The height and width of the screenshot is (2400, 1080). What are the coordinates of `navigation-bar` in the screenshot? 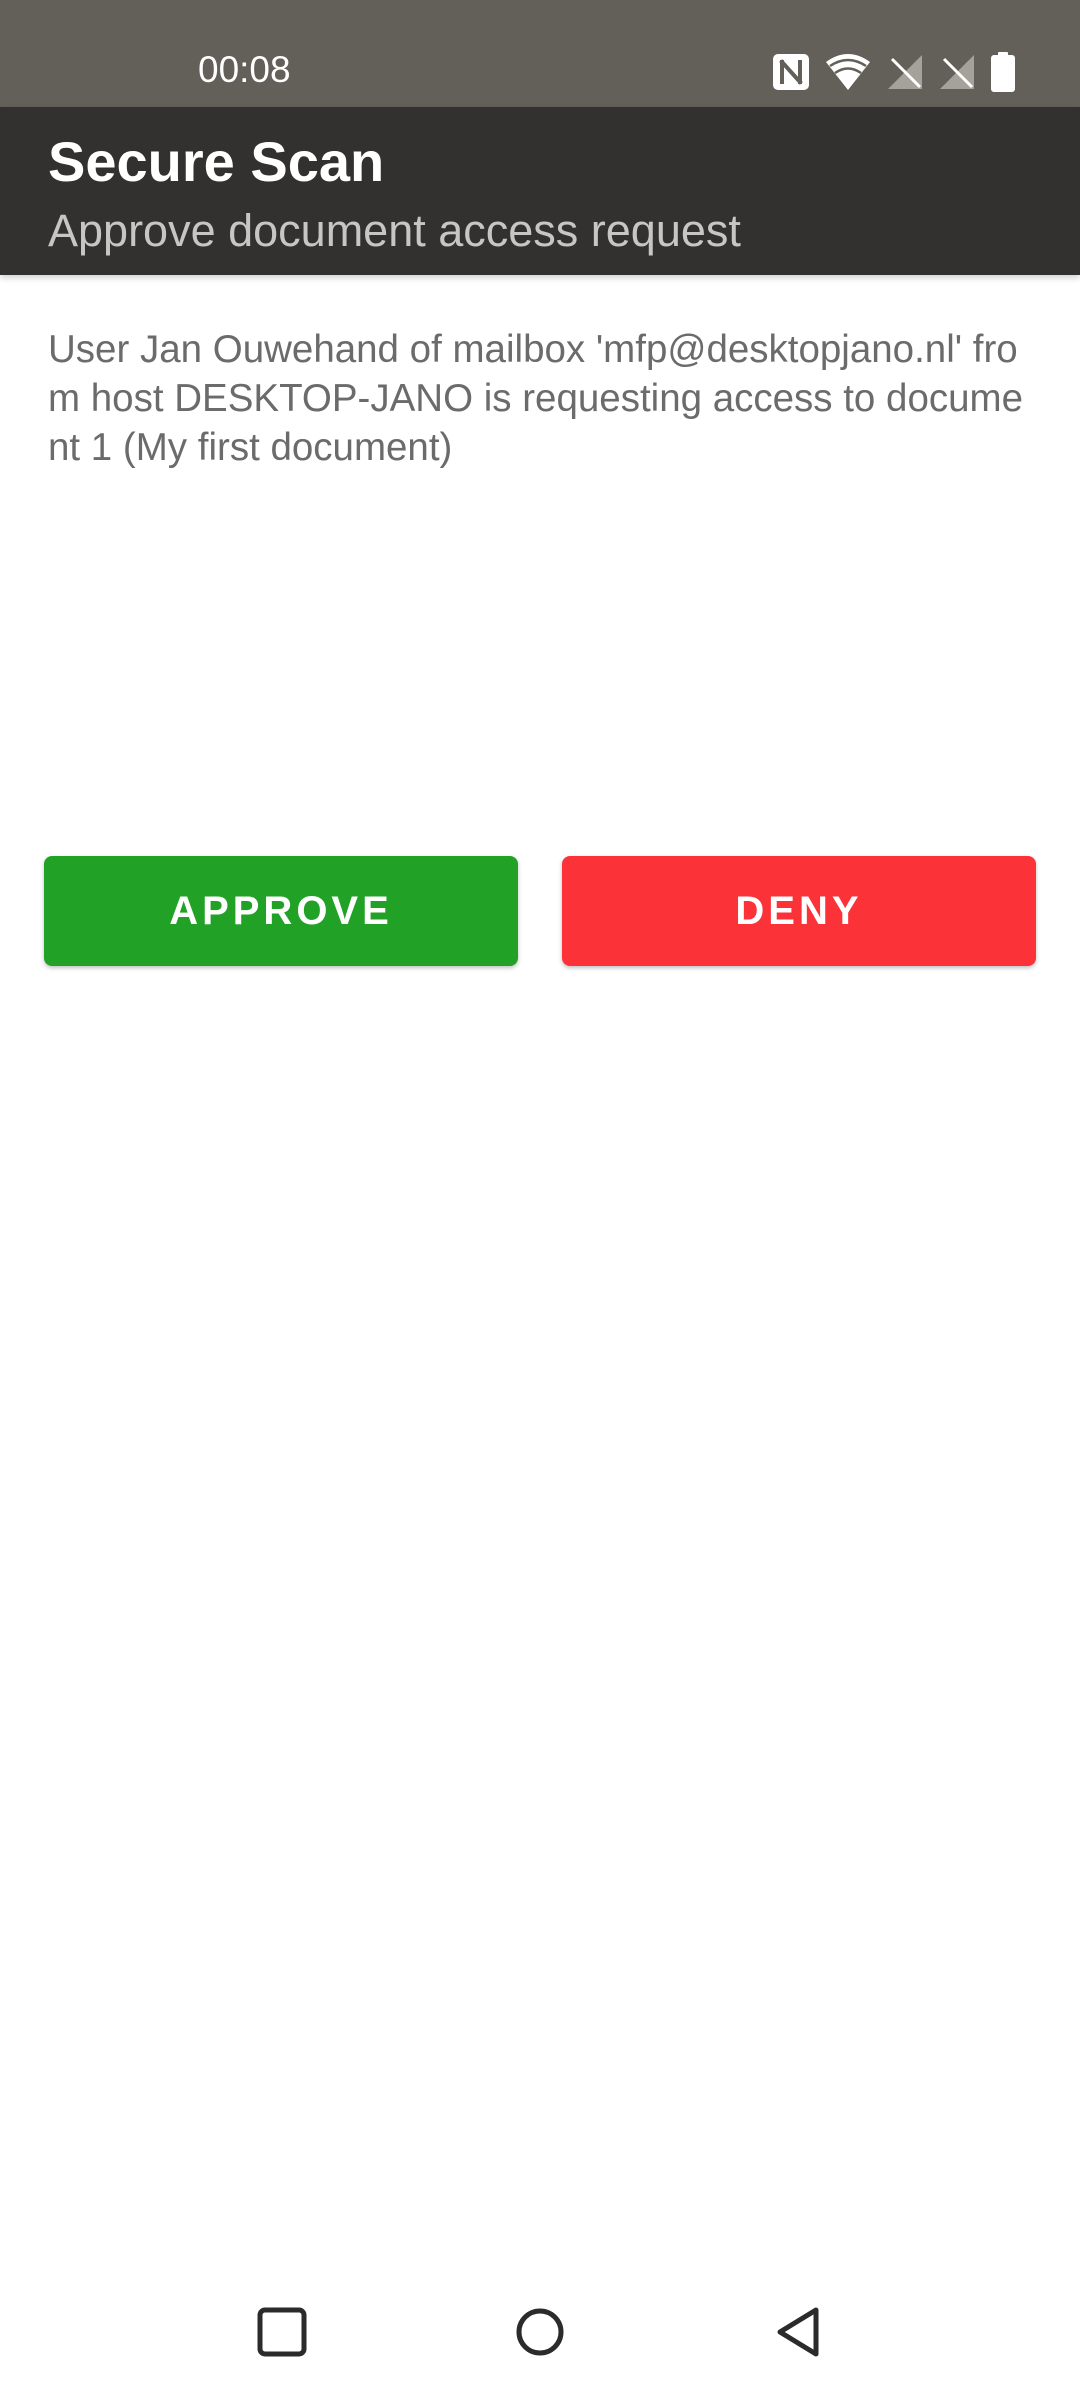 It's located at (540, 2332).